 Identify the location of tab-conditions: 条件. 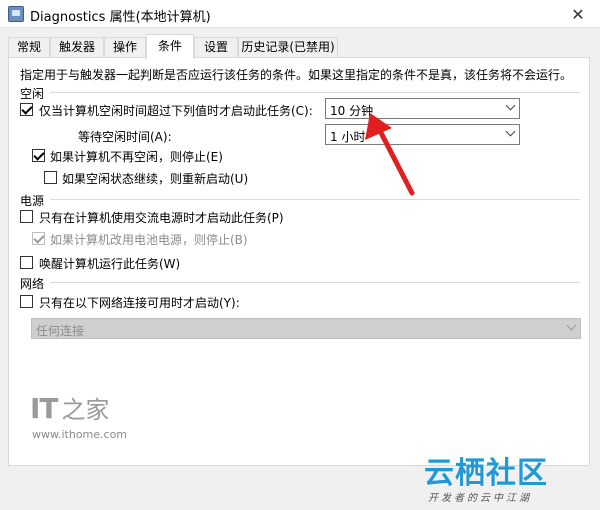
(170, 46).